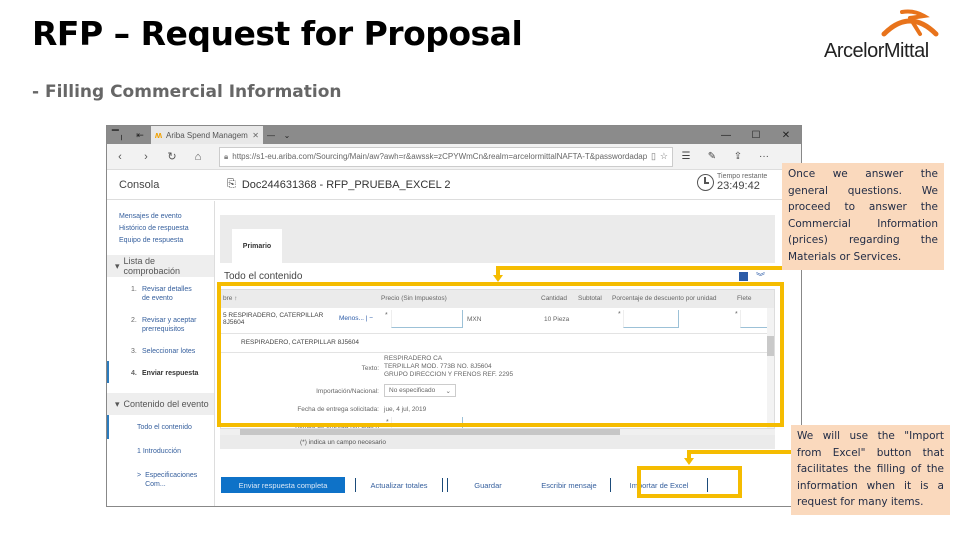  Describe the element at coordinates (414, 298) in the screenshot. I see `col-price: Precio (Sin Impuestos)` at that location.